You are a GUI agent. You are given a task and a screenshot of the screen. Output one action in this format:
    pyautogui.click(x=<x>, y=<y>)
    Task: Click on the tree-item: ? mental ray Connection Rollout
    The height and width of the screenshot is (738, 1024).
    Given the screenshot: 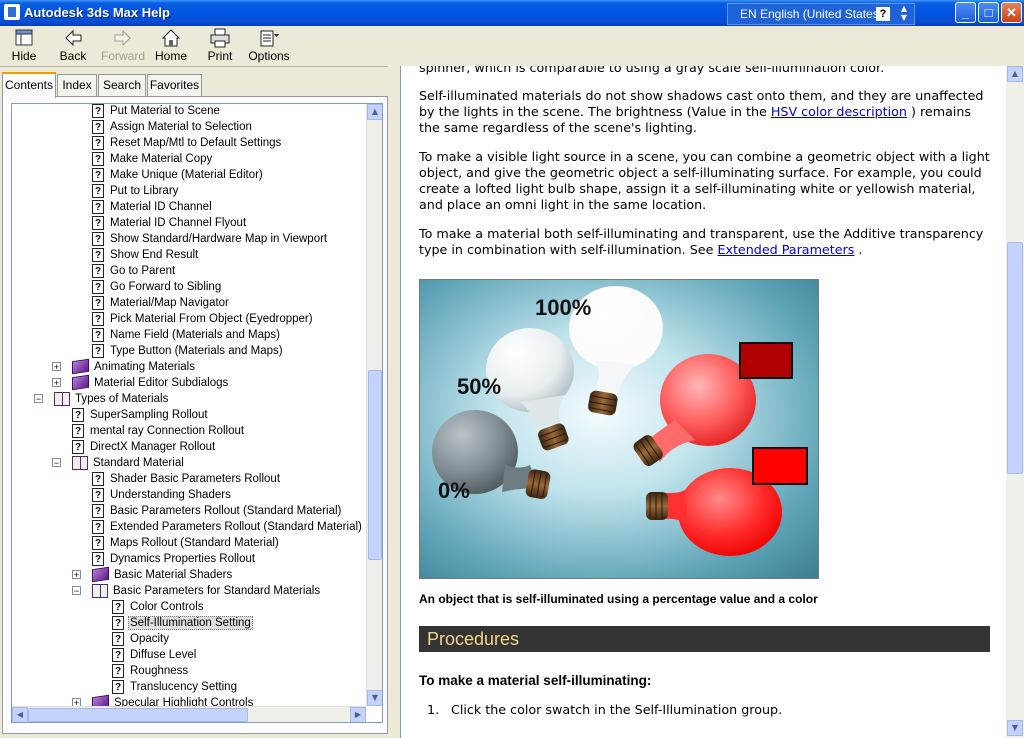 What is the action you would take?
    pyautogui.click(x=159, y=431)
    